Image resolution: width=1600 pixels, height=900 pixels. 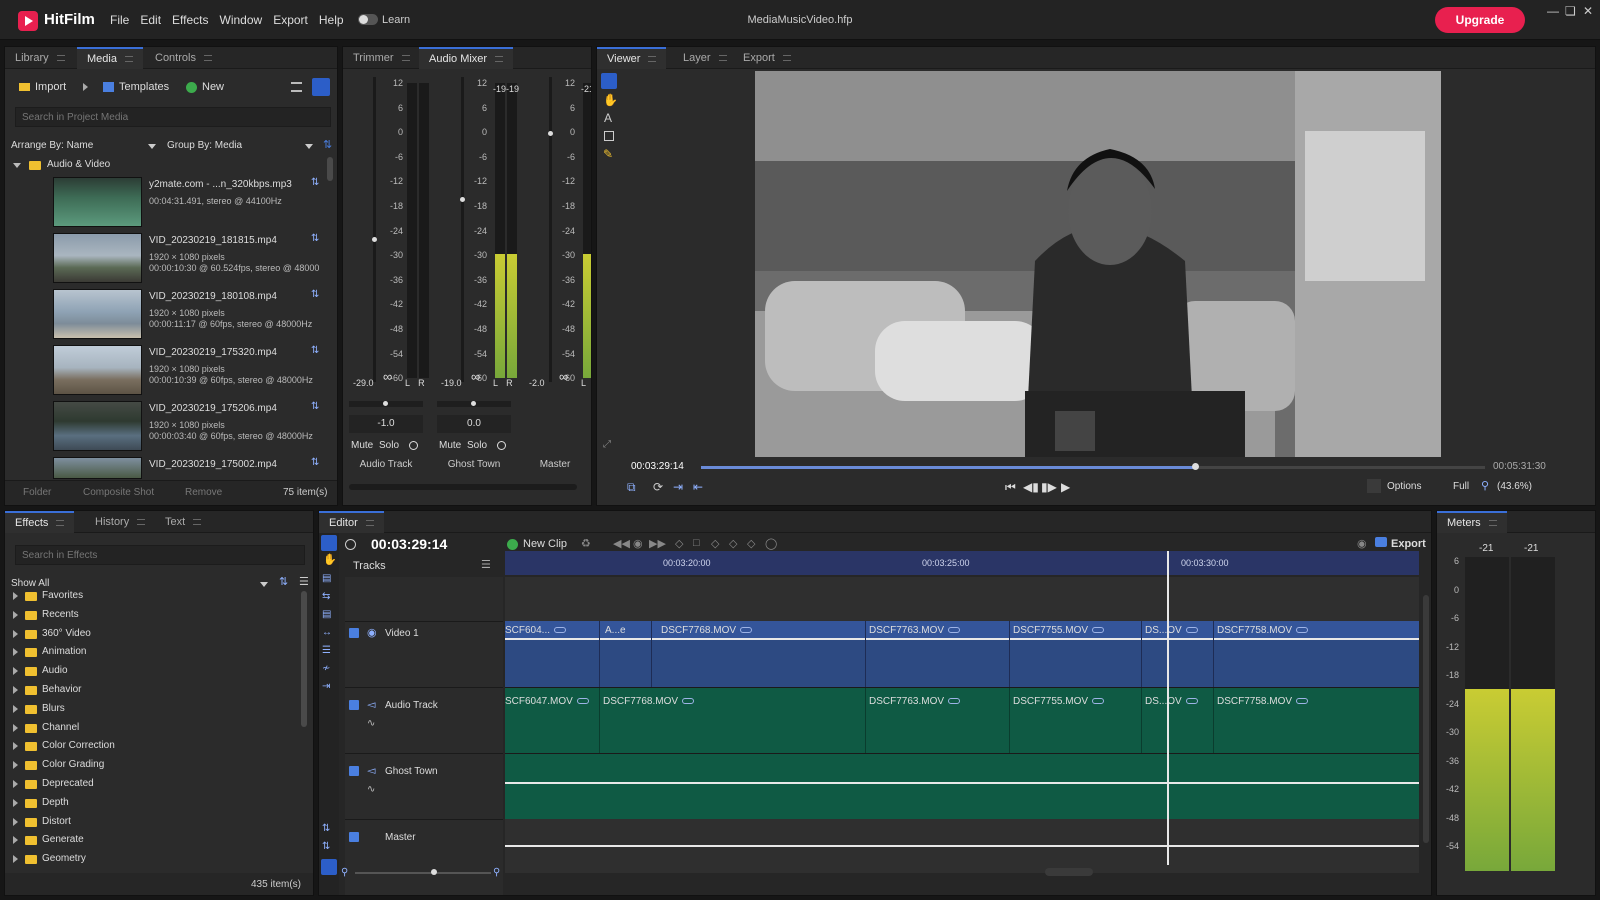 What do you see at coordinates (213, 352) in the screenshot?
I see `media-item-name: VID_20230219_175320.mp4` at bounding box center [213, 352].